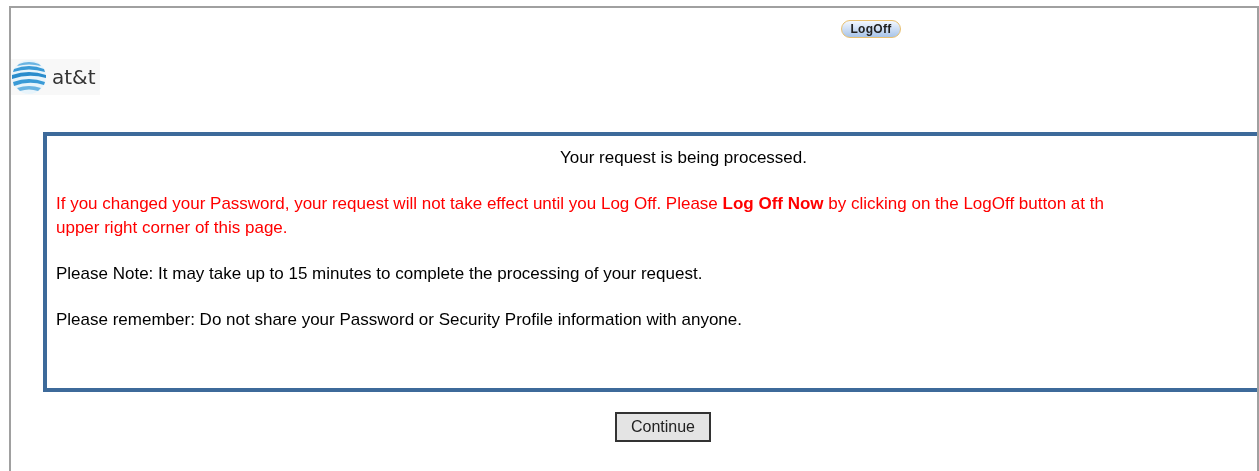 Image resolution: width=1259 pixels, height=471 pixels. Describe the element at coordinates (662, 427) in the screenshot. I see `continue-button: Continue` at that location.